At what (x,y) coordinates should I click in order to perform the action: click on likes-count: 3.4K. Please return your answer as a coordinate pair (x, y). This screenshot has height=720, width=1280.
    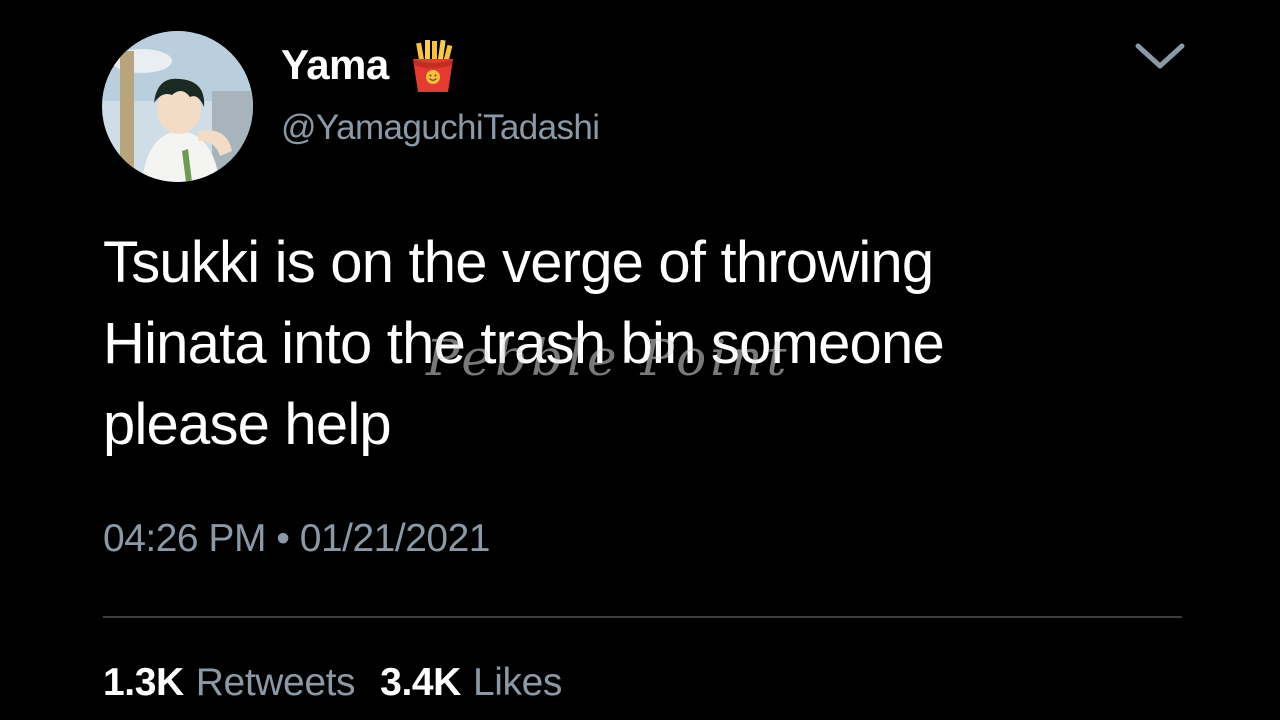
    Looking at the image, I should click on (420, 682).